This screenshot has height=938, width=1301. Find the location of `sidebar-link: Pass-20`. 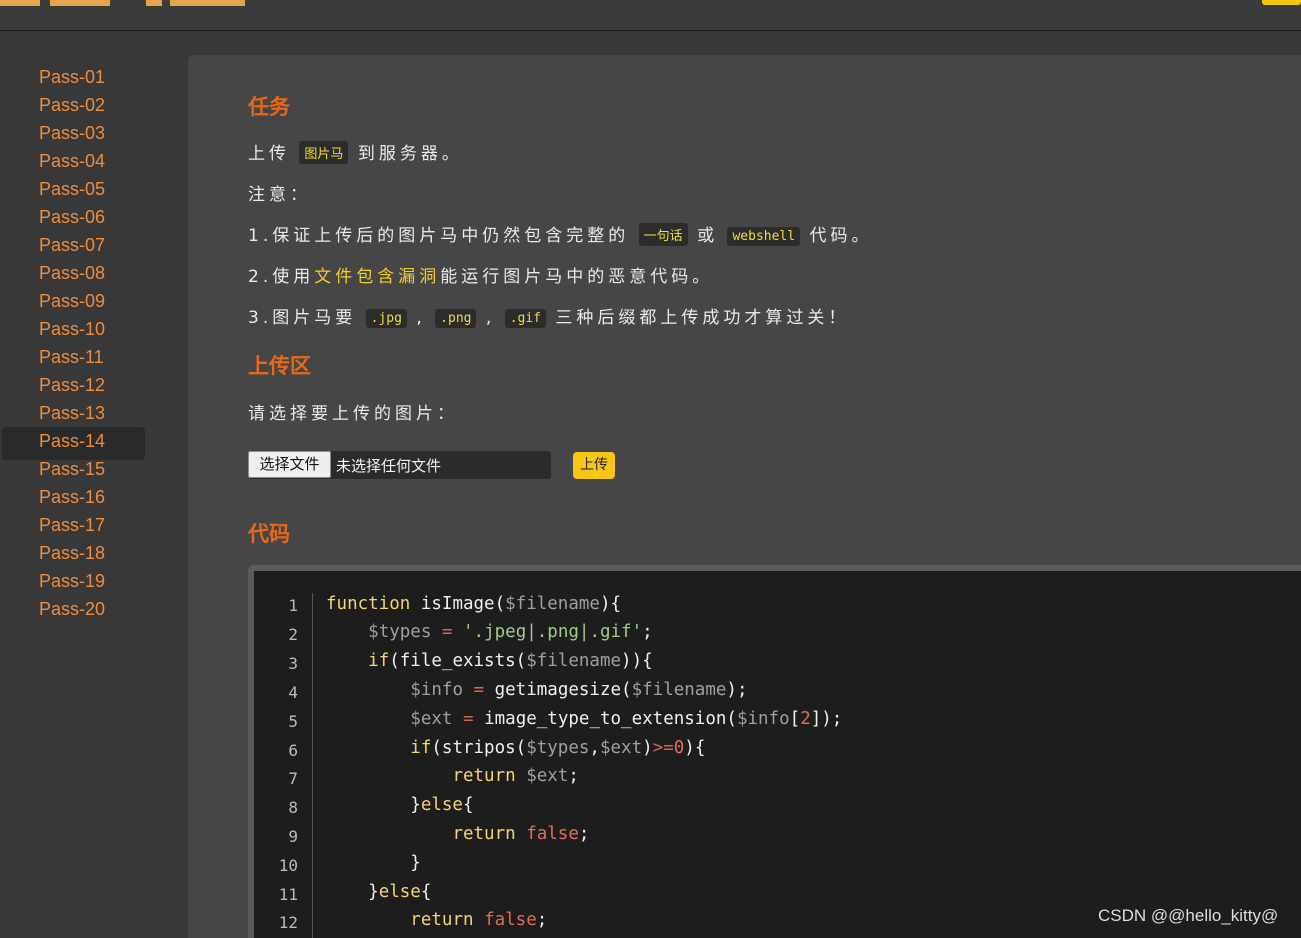

sidebar-link: Pass-20 is located at coordinates (72, 609).